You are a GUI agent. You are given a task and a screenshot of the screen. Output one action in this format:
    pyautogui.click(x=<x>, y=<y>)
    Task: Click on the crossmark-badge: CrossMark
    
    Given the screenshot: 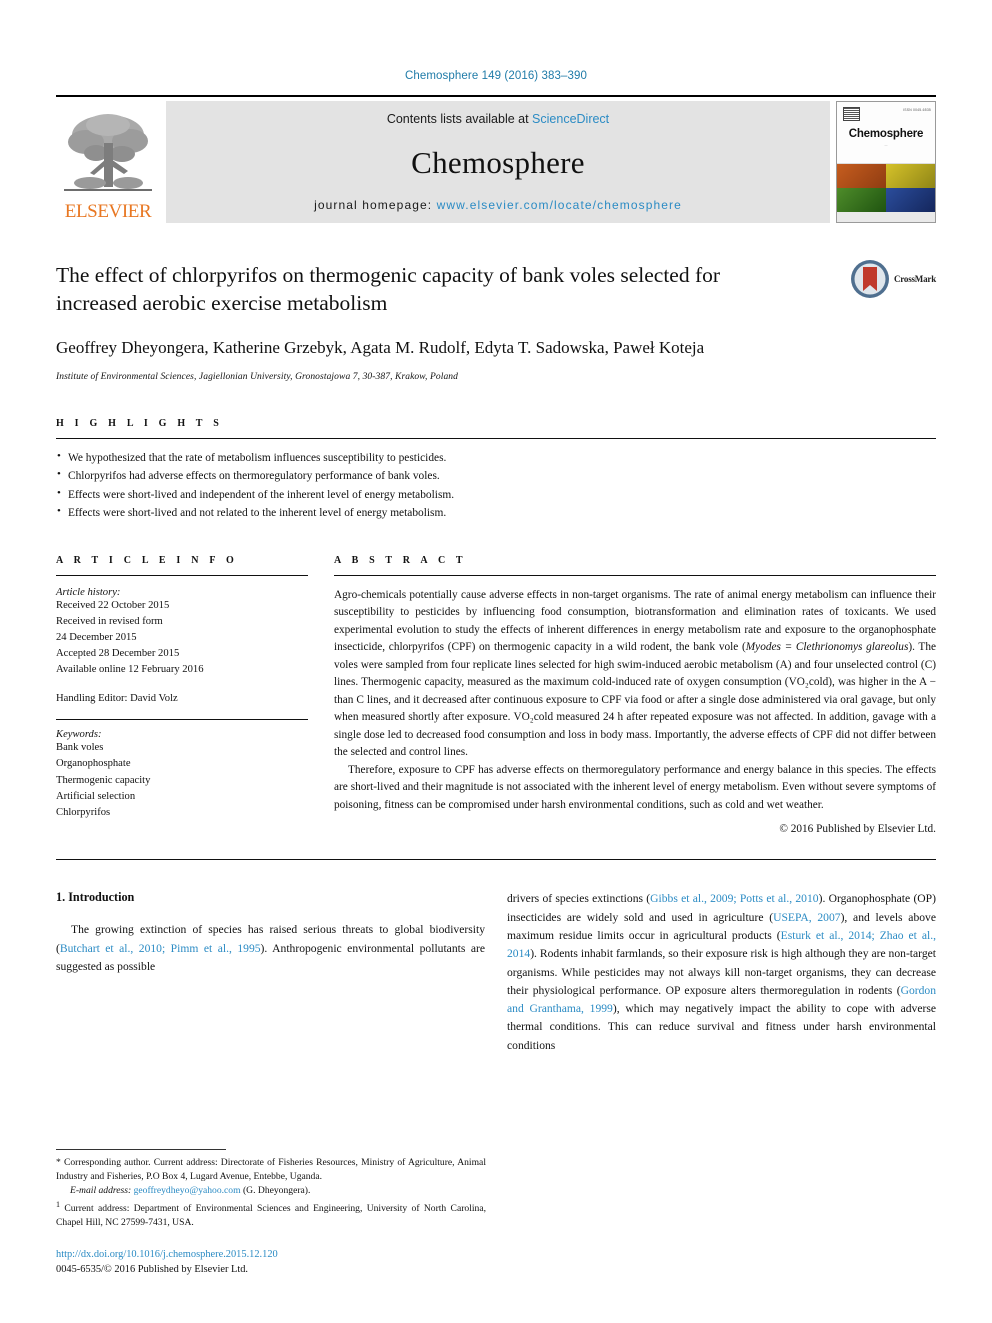 What is the action you would take?
    pyautogui.click(x=893, y=279)
    